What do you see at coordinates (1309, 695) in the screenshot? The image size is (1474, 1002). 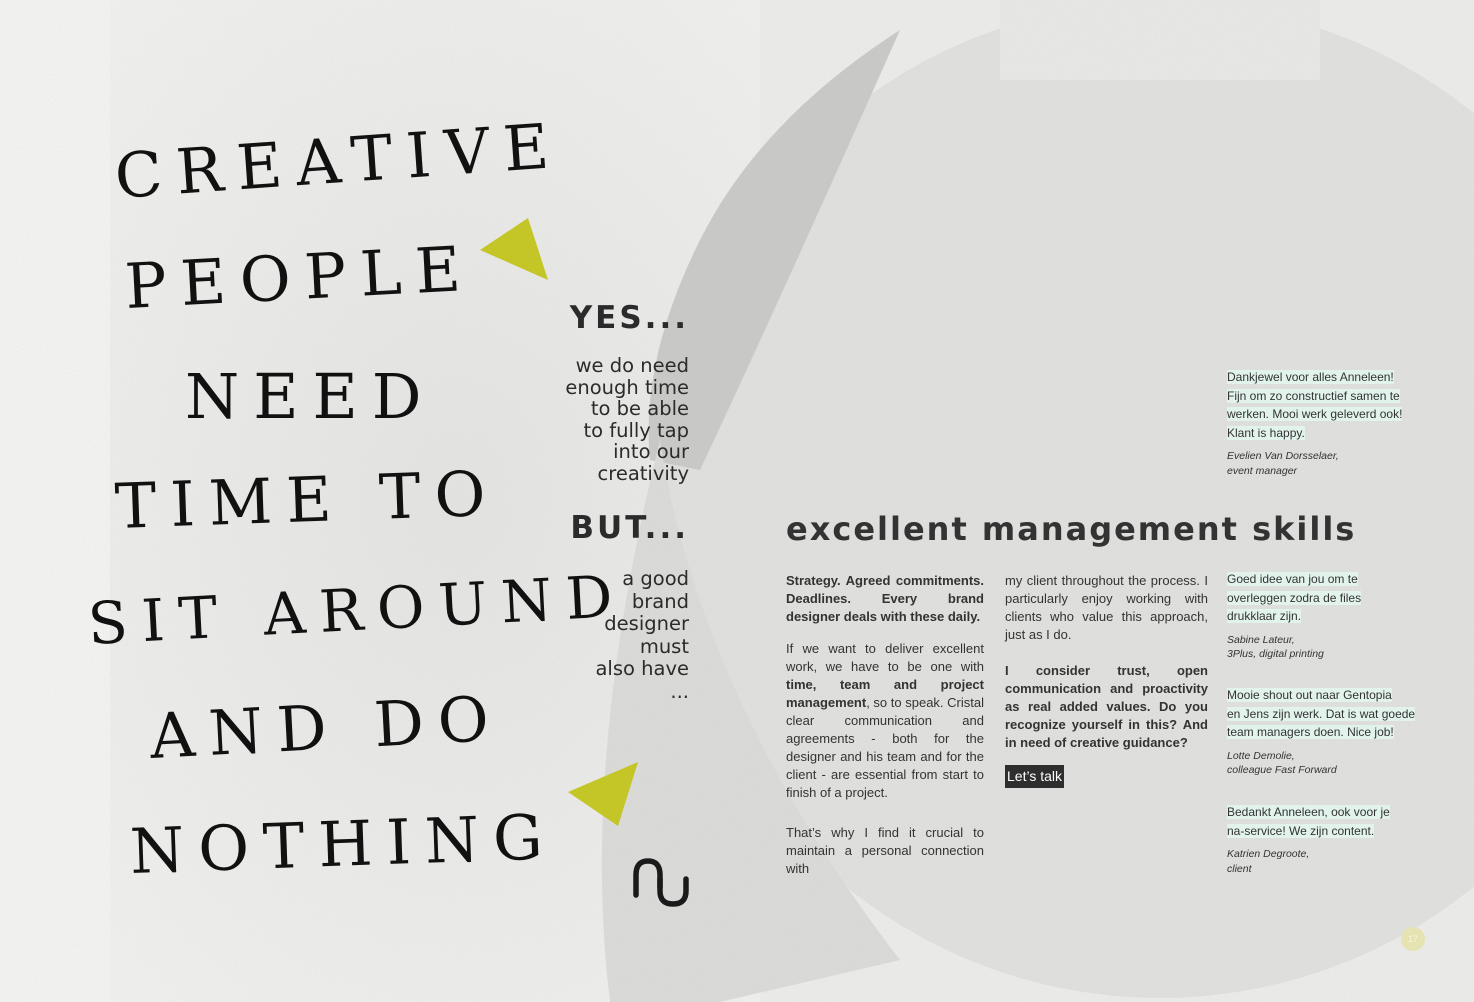 I see `quote-line: Mooie shout out naar Gentopia` at bounding box center [1309, 695].